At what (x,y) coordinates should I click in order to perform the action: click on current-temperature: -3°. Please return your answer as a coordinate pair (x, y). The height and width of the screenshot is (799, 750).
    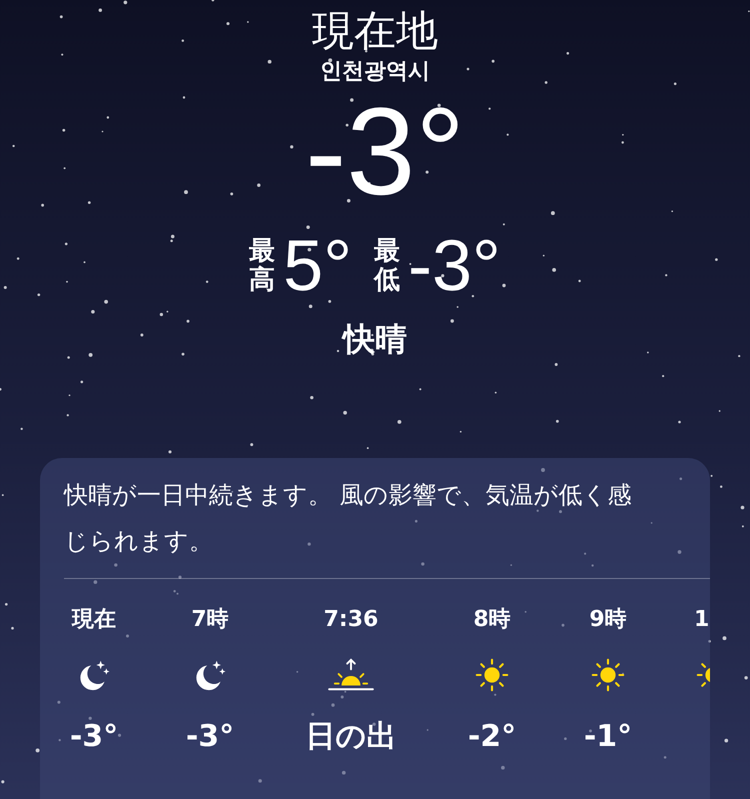
    Looking at the image, I should click on (385, 152).